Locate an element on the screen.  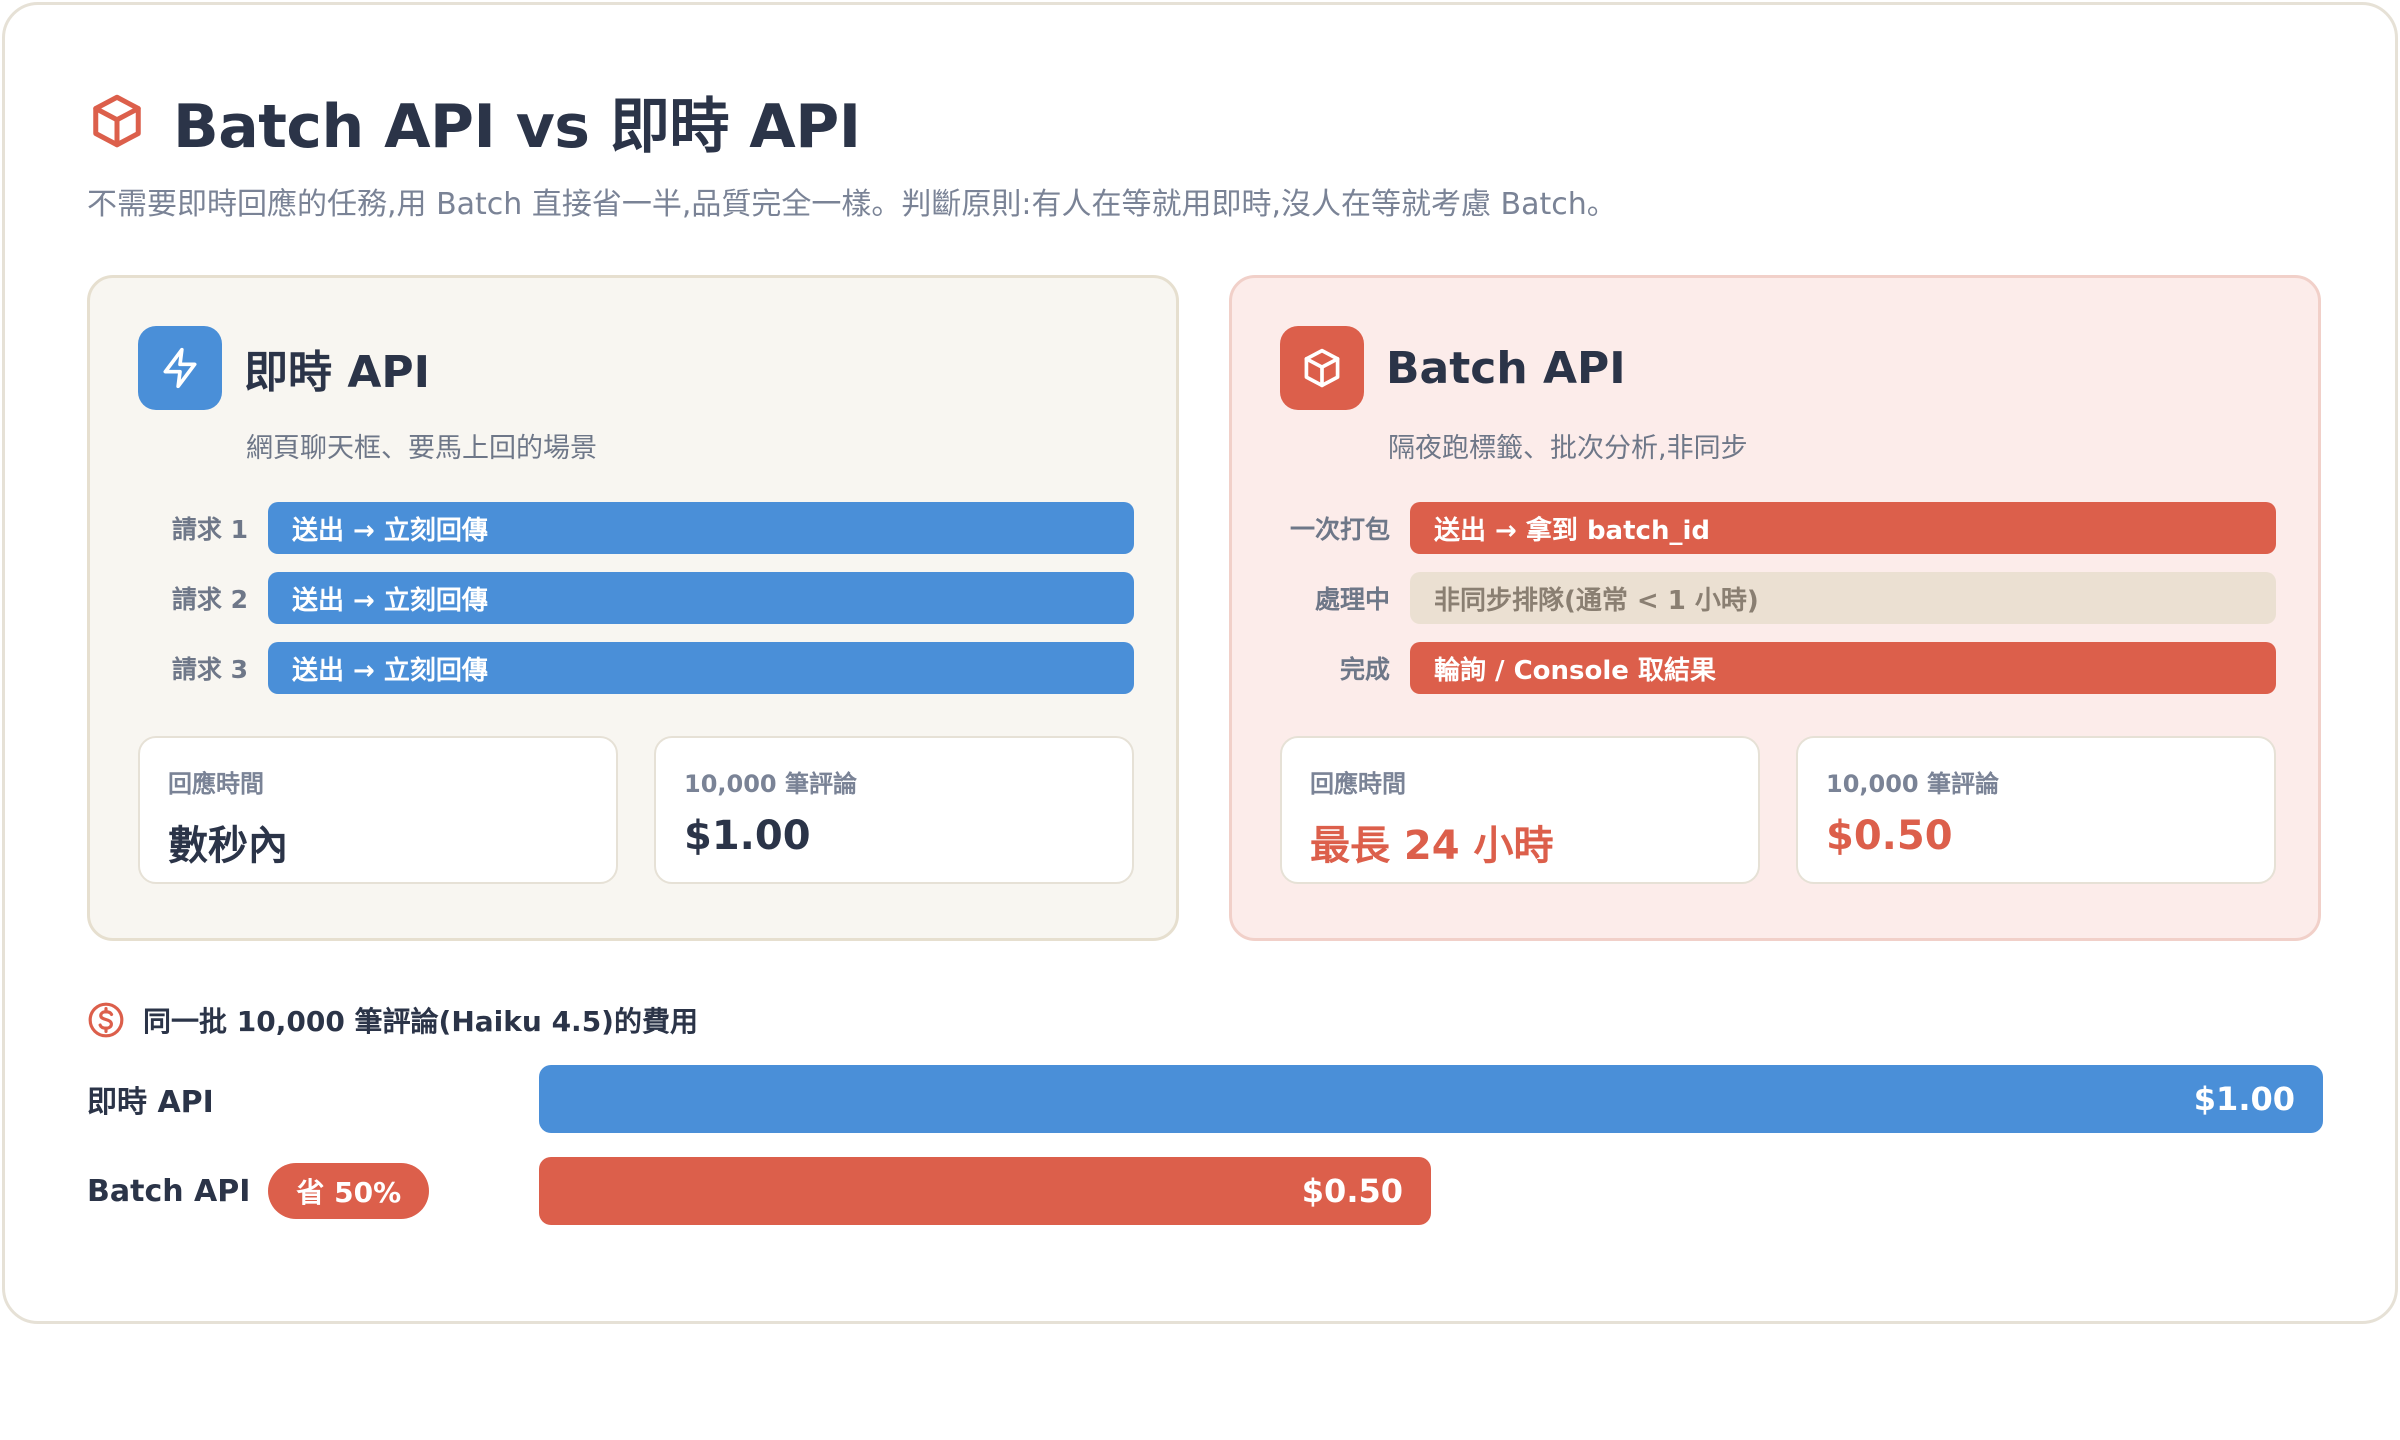
comparison-label-text: Batch API is located at coordinates (169, 1191).